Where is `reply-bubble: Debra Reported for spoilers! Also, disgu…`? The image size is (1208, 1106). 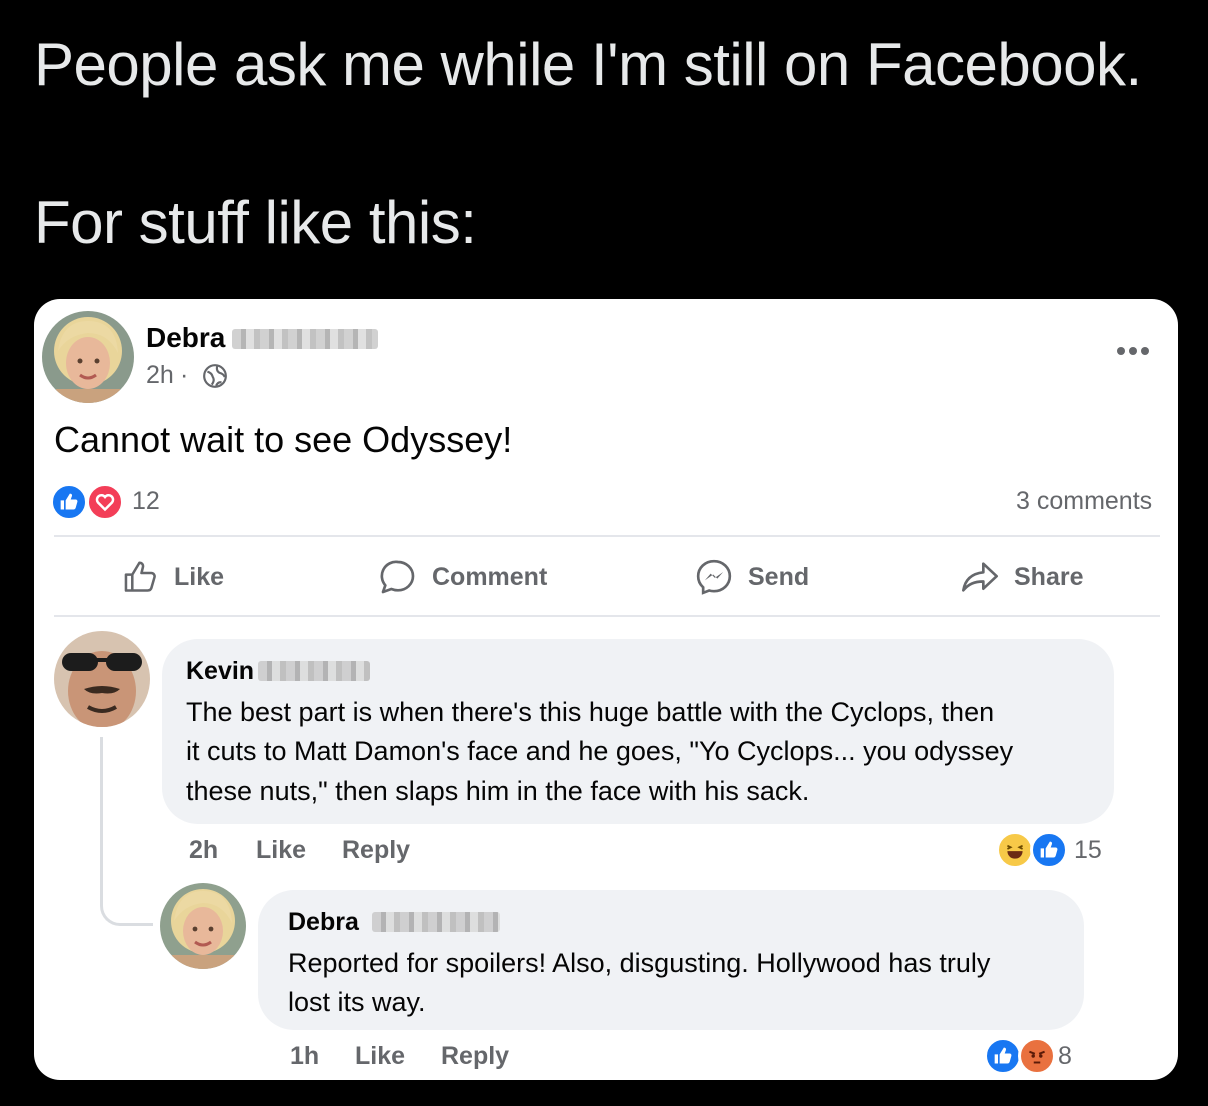 reply-bubble: Debra Reported for spoilers! Also, disgu… is located at coordinates (671, 960).